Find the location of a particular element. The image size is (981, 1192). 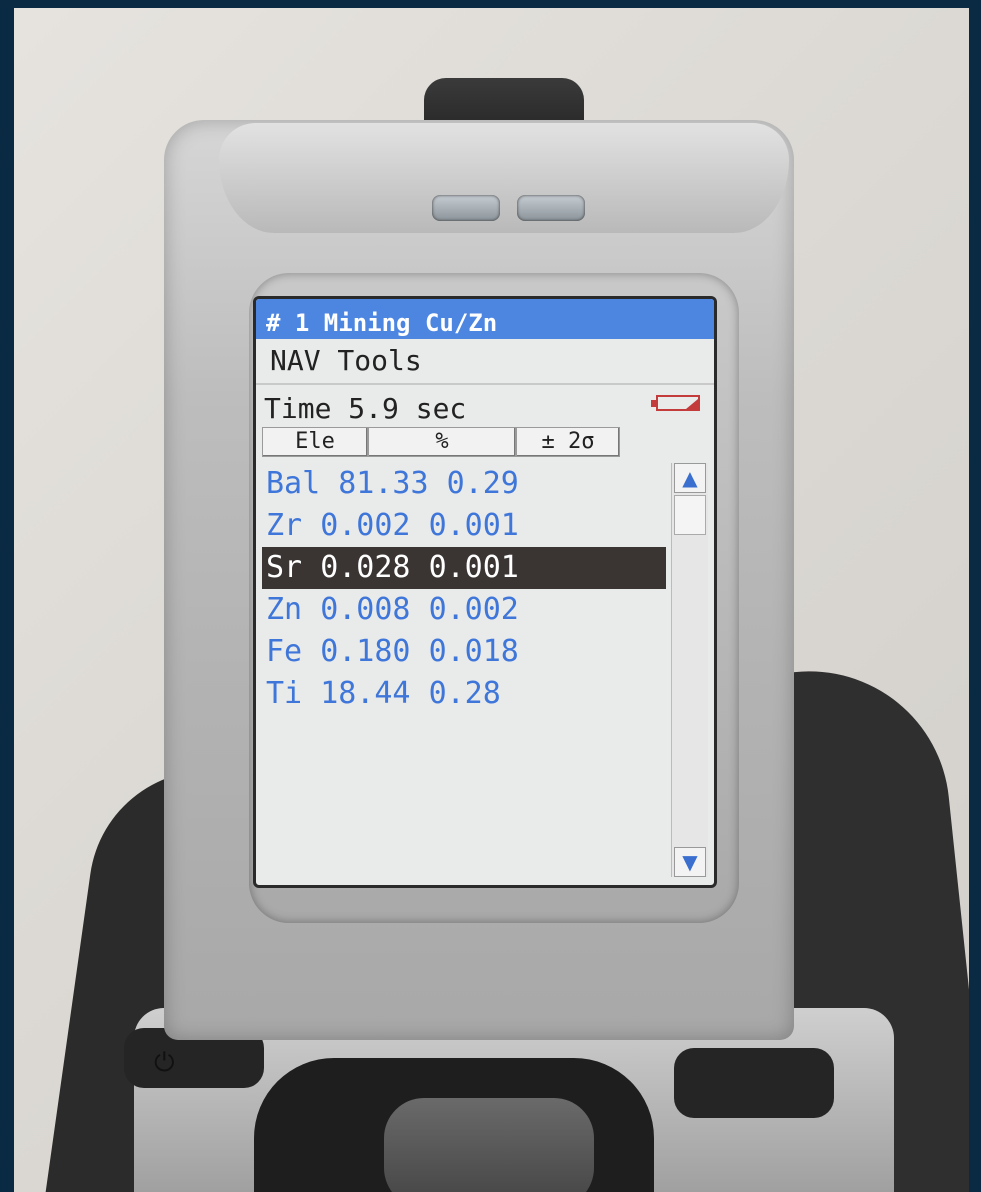

element-percent: 0.180 is located at coordinates (365, 651).